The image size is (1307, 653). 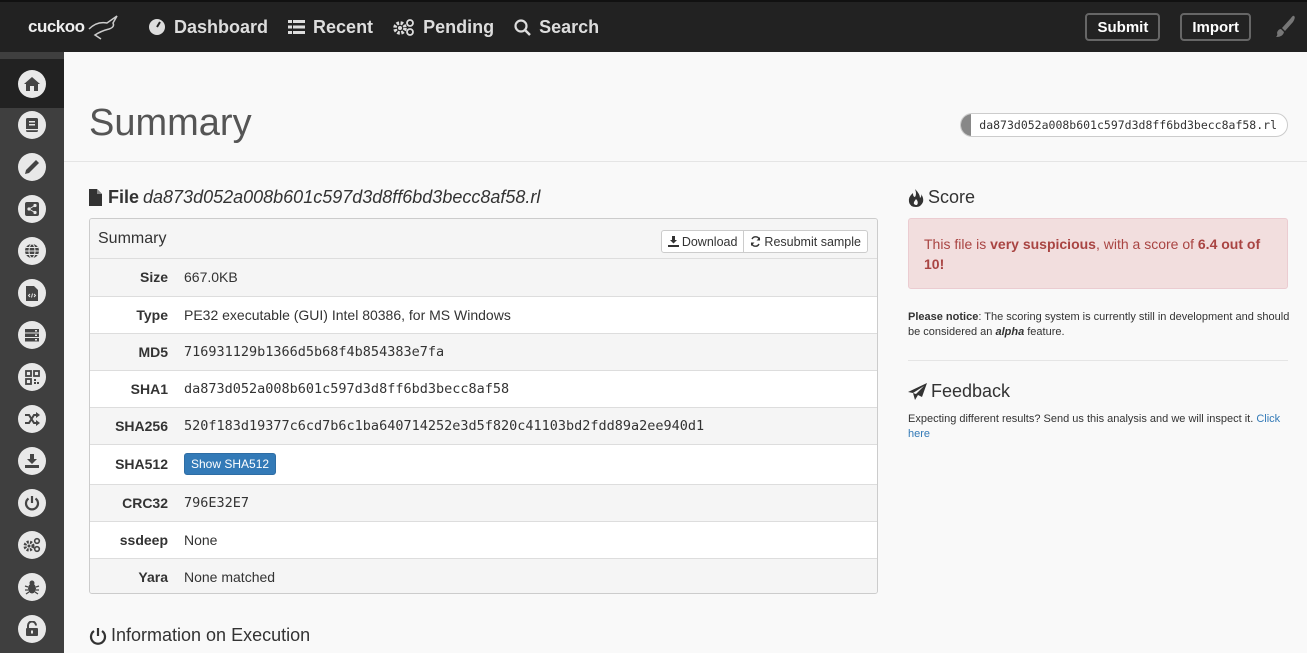 I want to click on shuffle-icon, so click(x=32, y=419).